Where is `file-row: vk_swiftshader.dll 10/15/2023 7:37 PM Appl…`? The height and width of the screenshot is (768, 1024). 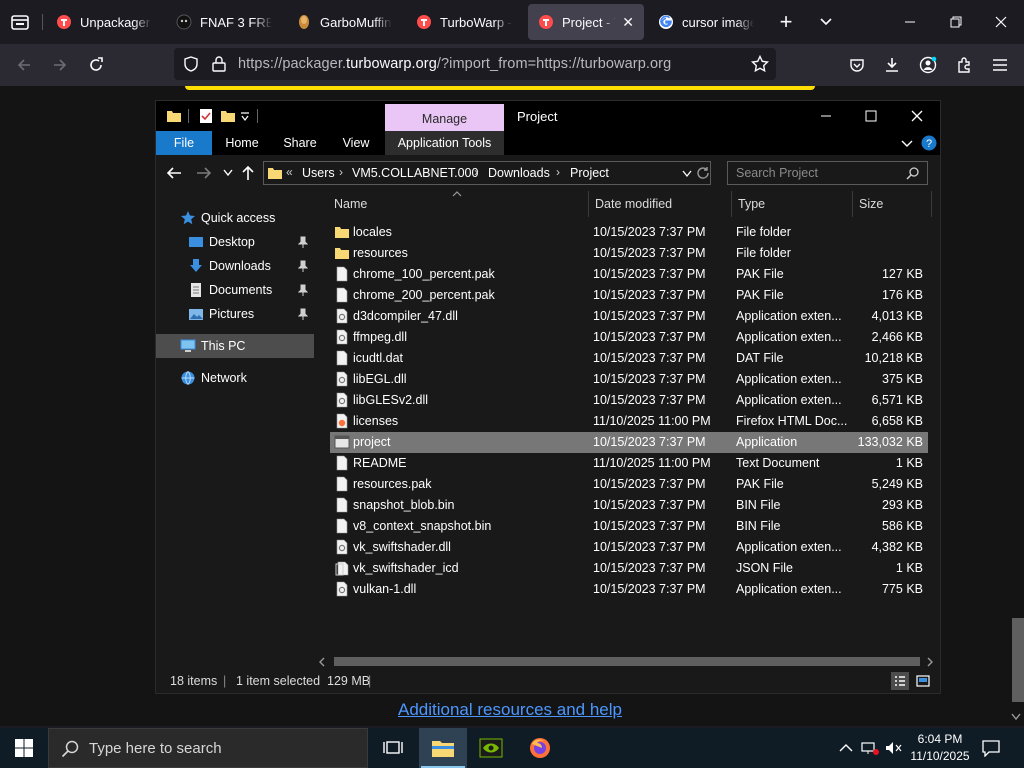 file-row: vk_swiftshader.dll 10/15/2023 7:37 PM Appl… is located at coordinates (629, 547).